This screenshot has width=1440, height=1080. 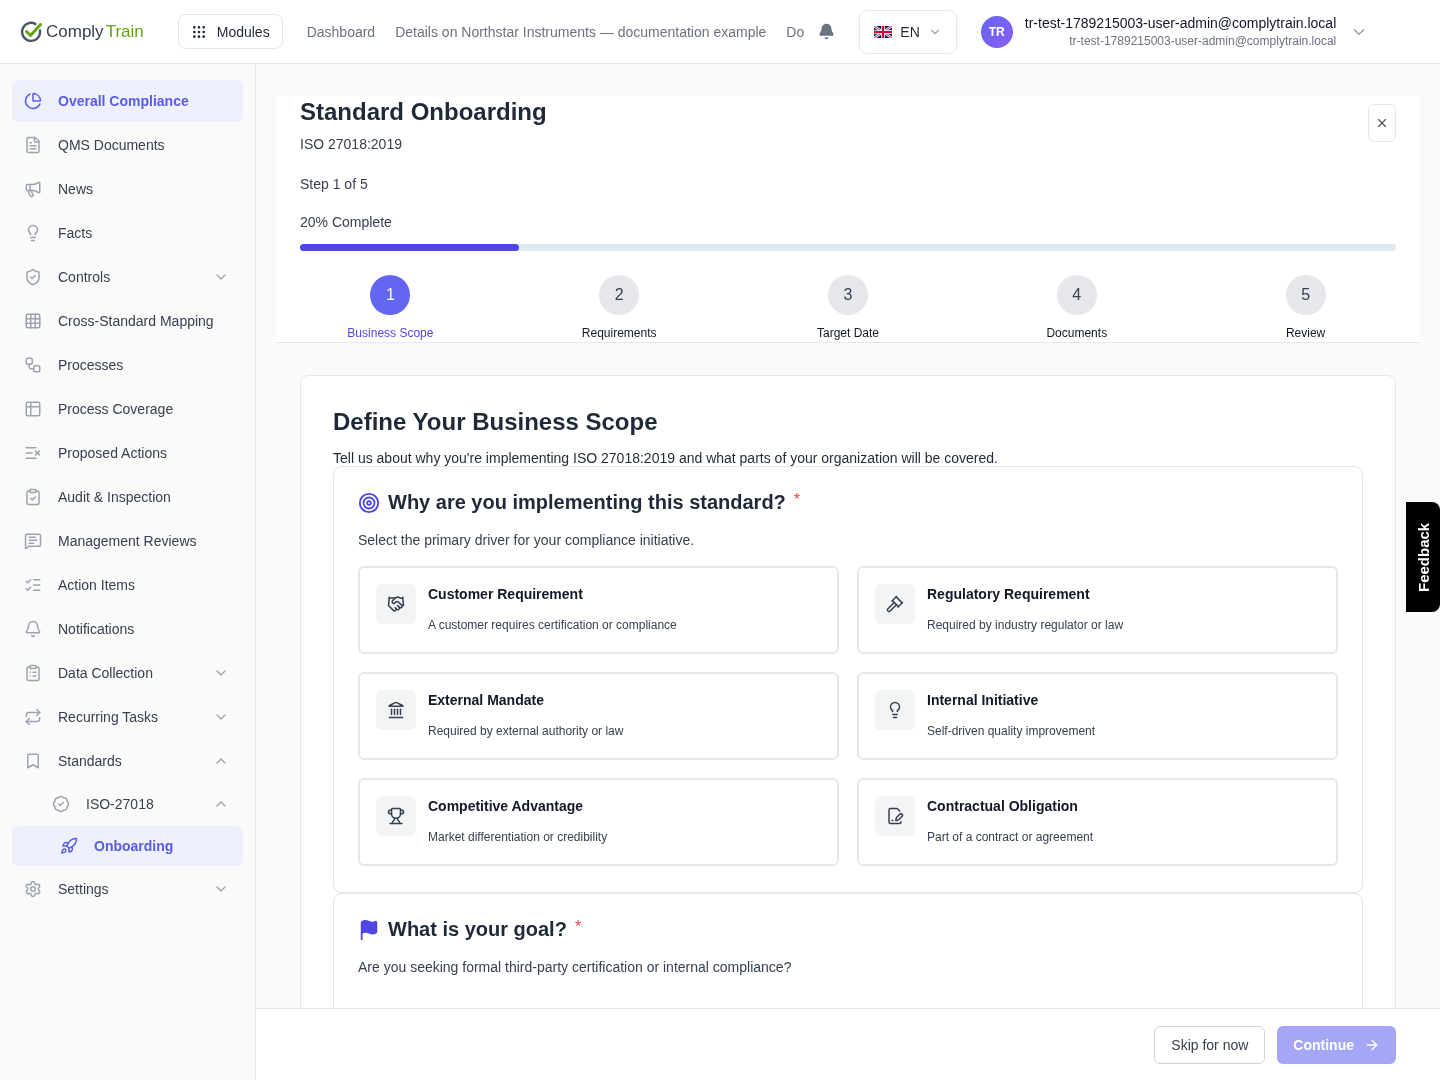 I want to click on clipboard-icon, so click(x=33, y=673).